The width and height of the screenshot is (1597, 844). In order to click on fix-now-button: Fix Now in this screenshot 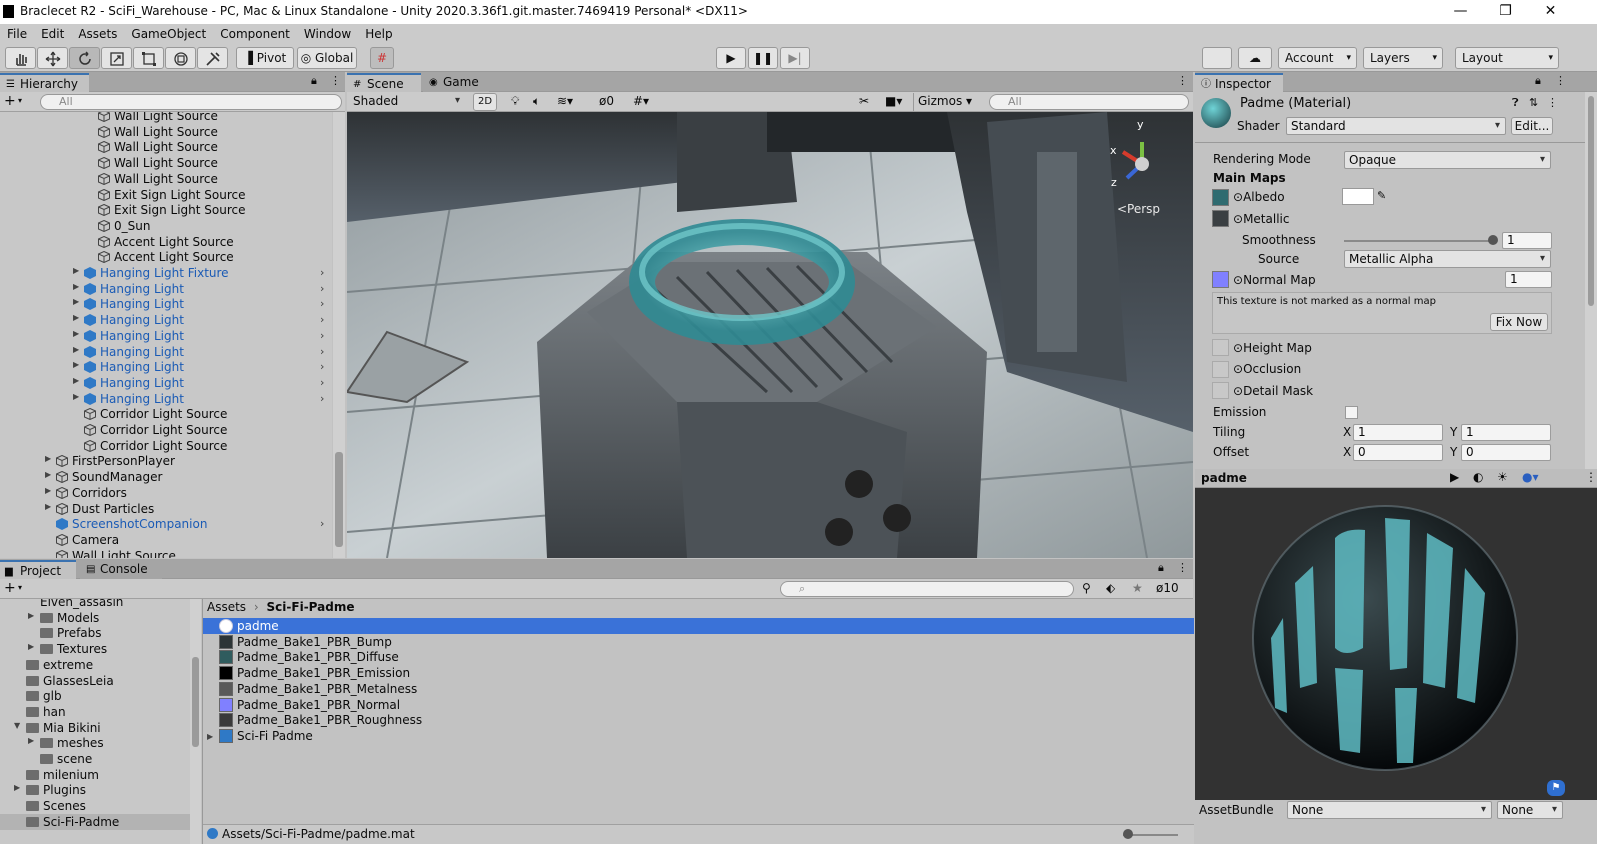, I will do `click(1519, 322)`.